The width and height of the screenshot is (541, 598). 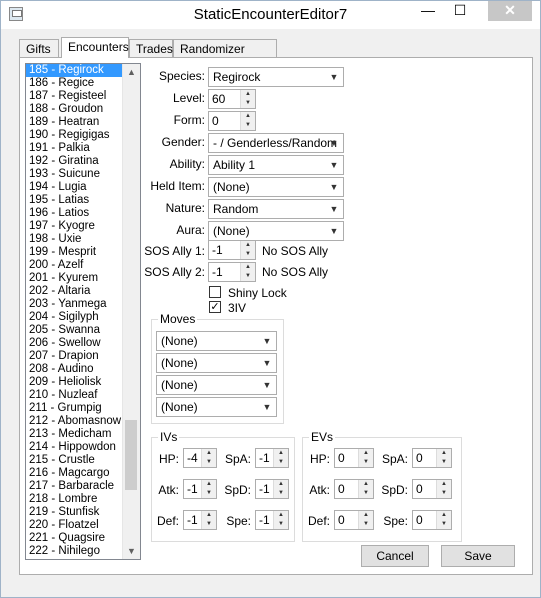 What do you see at coordinates (460, 11) in the screenshot?
I see `maximize-button: ☐` at bounding box center [460, 11].